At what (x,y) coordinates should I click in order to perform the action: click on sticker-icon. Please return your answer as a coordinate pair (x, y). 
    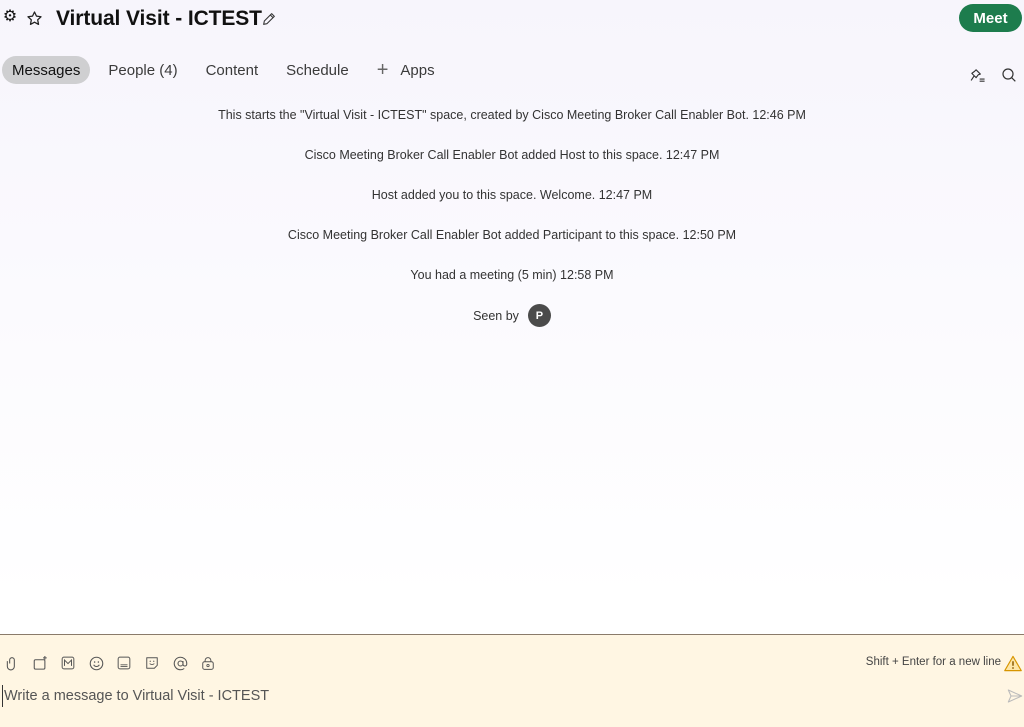
    Looking at the image, I should click on (152, 663).